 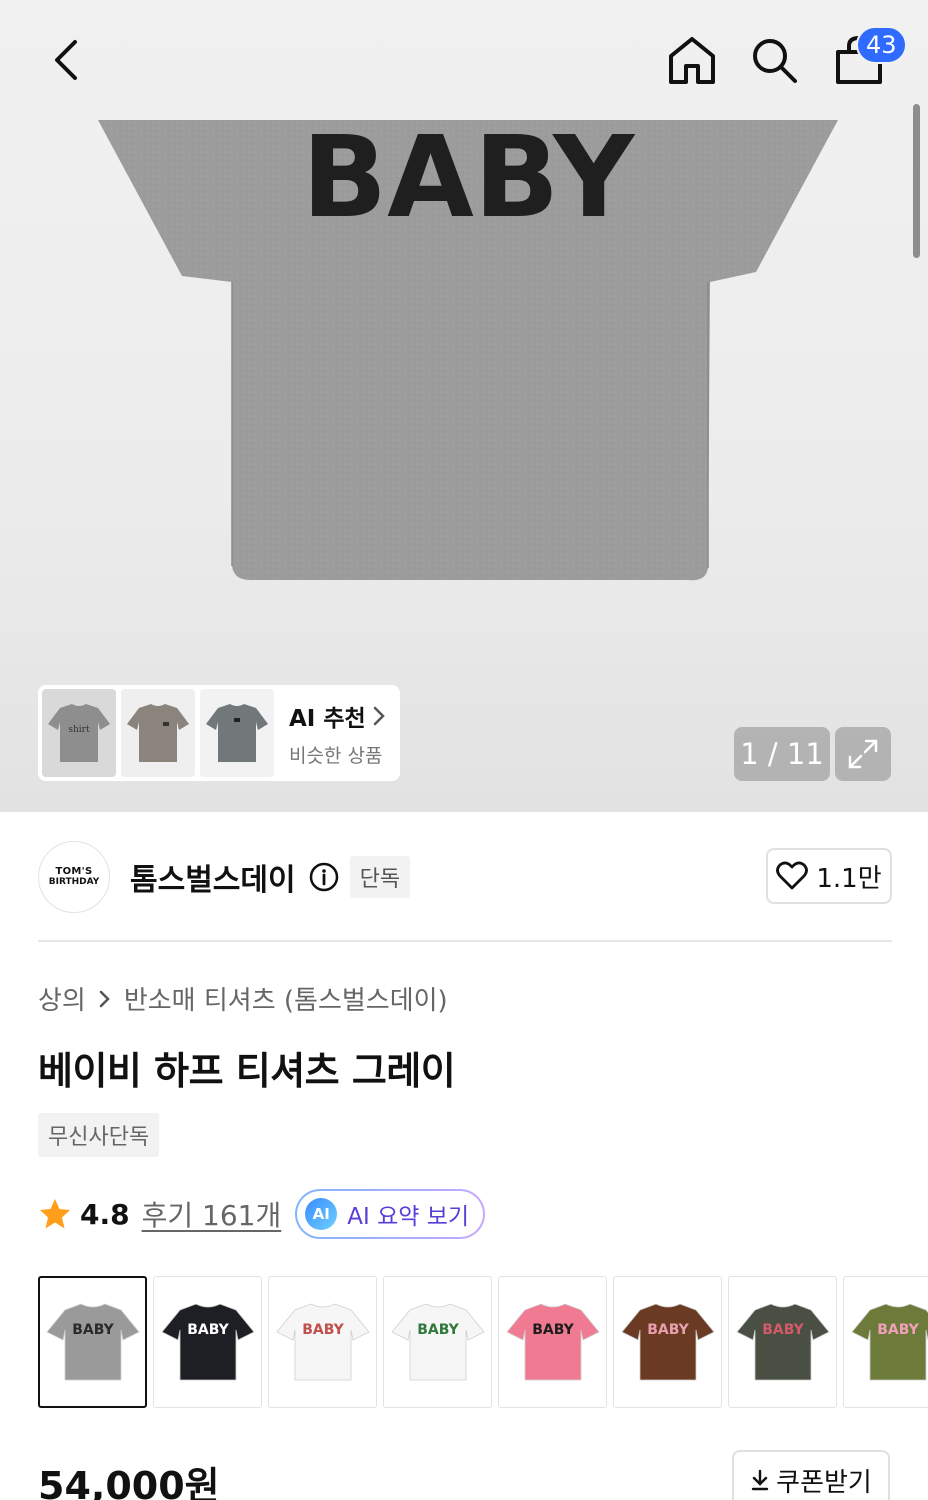 I want to click on product-title: 베이비 하프 티셔츠 그레이, so click(x=247, y=1071).